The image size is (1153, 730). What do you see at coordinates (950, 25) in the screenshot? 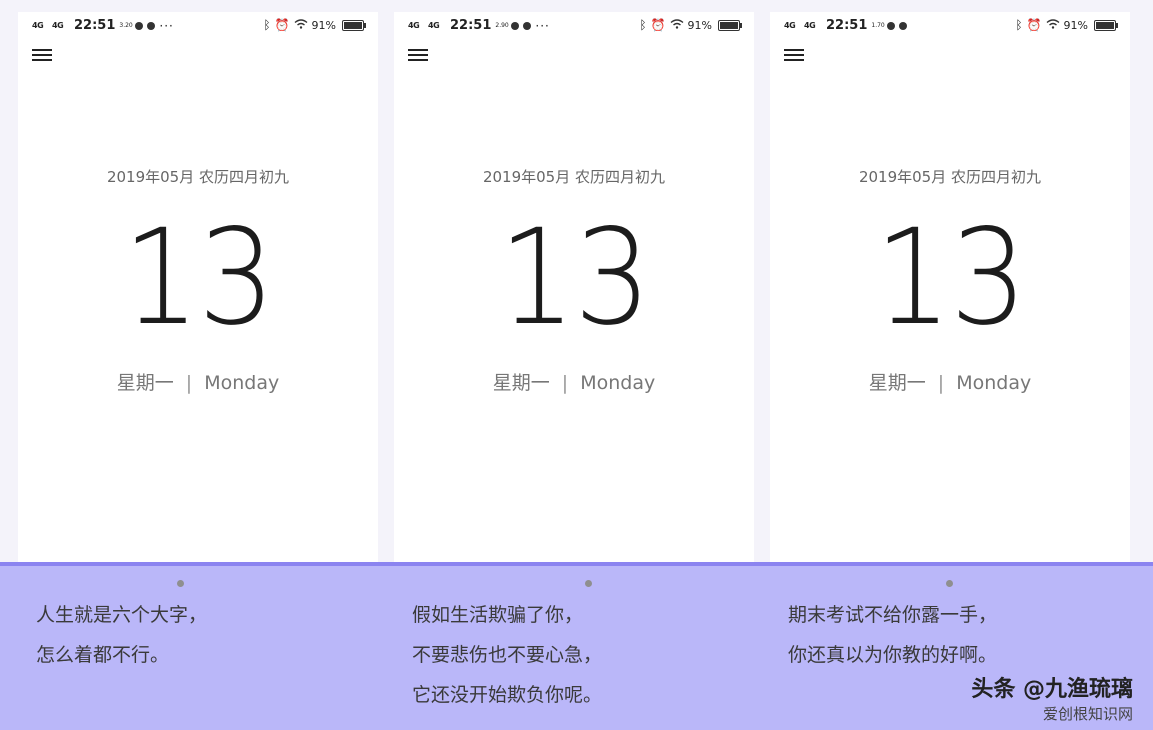
I see `status-bar: 4G 4G 22:51 1.70 ᛒ ⏰ 91%` at bounding box center [950, 25].